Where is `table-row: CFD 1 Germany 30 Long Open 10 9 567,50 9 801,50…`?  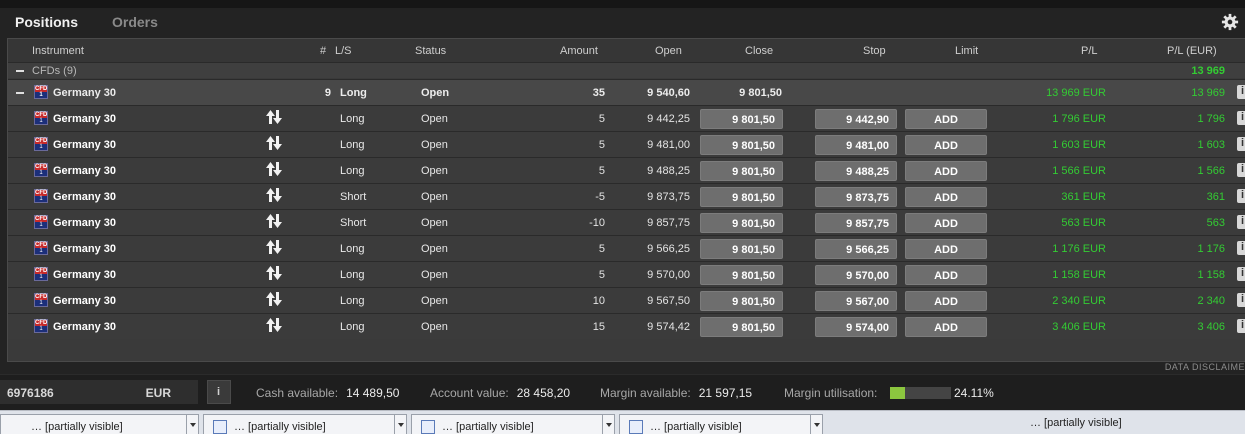 table-row: CFD 1 Germany 30 Long Open 10 9 567,50 9 801,50… is located at coordinates (626, 300).